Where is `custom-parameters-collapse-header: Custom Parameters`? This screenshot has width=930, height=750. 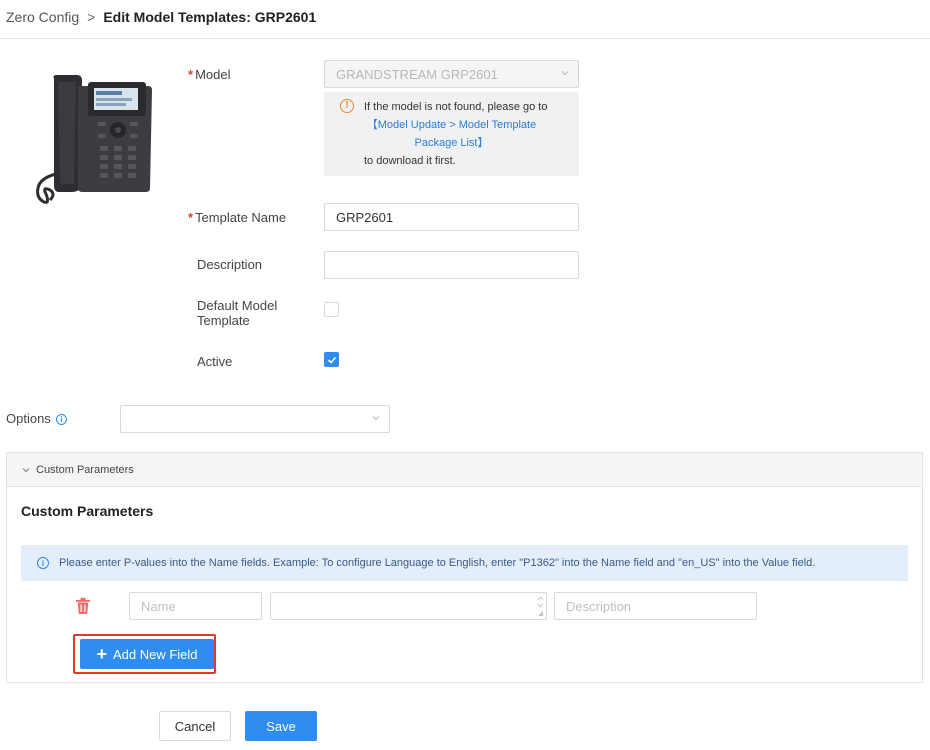
custom-parameters-collapse-header: Custom Parameters is located at coordinates (464, 470).